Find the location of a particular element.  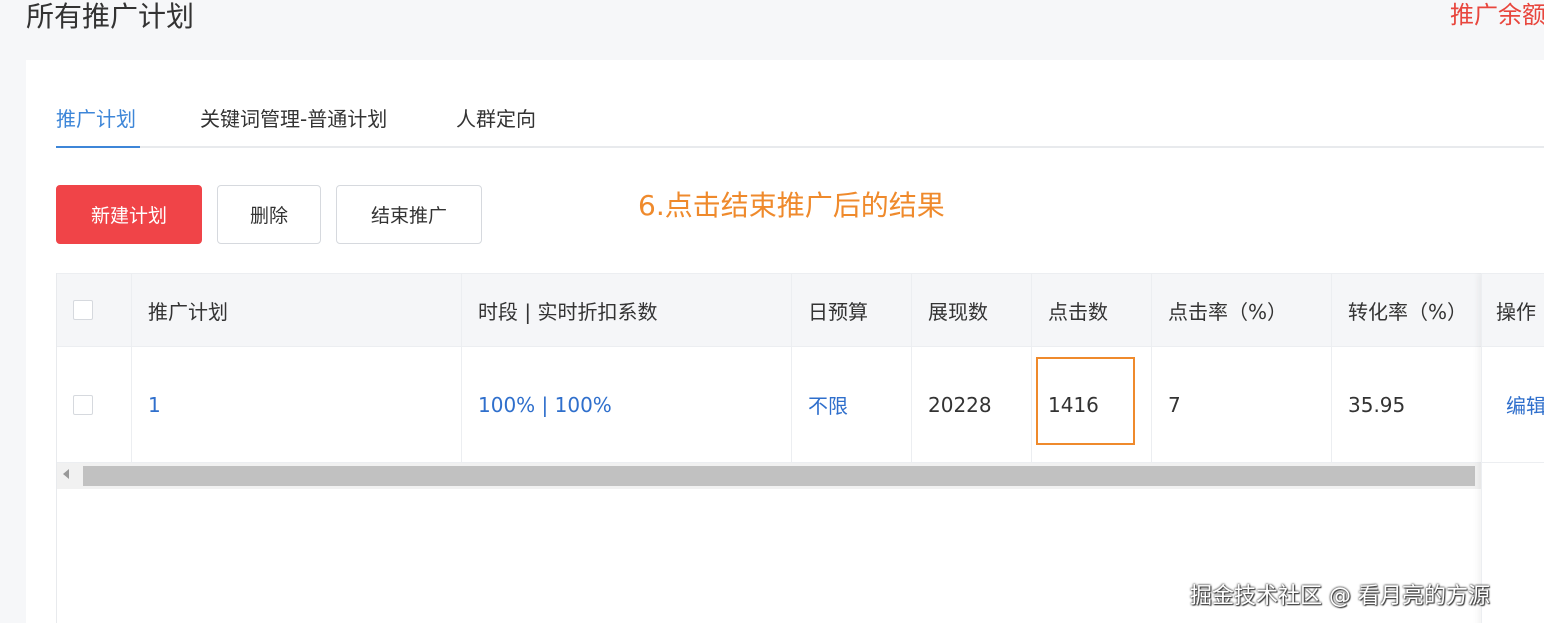

period-discount-cell: 100% | 100% is located at coordinates (627, 404).